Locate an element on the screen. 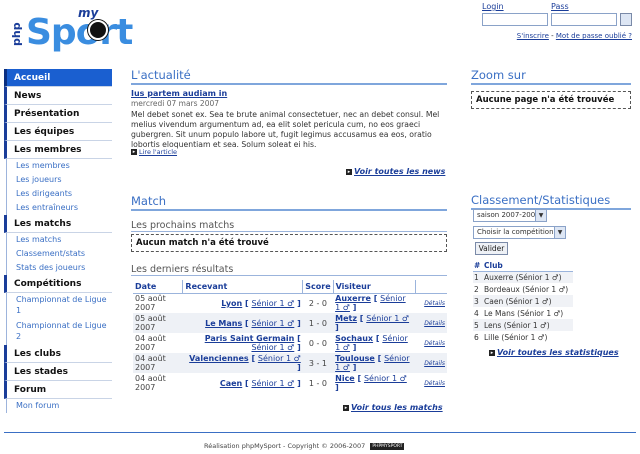 The image size is (640, 454). all-news: ▸ Voir toutes les news is located at coordinates (395, 171).